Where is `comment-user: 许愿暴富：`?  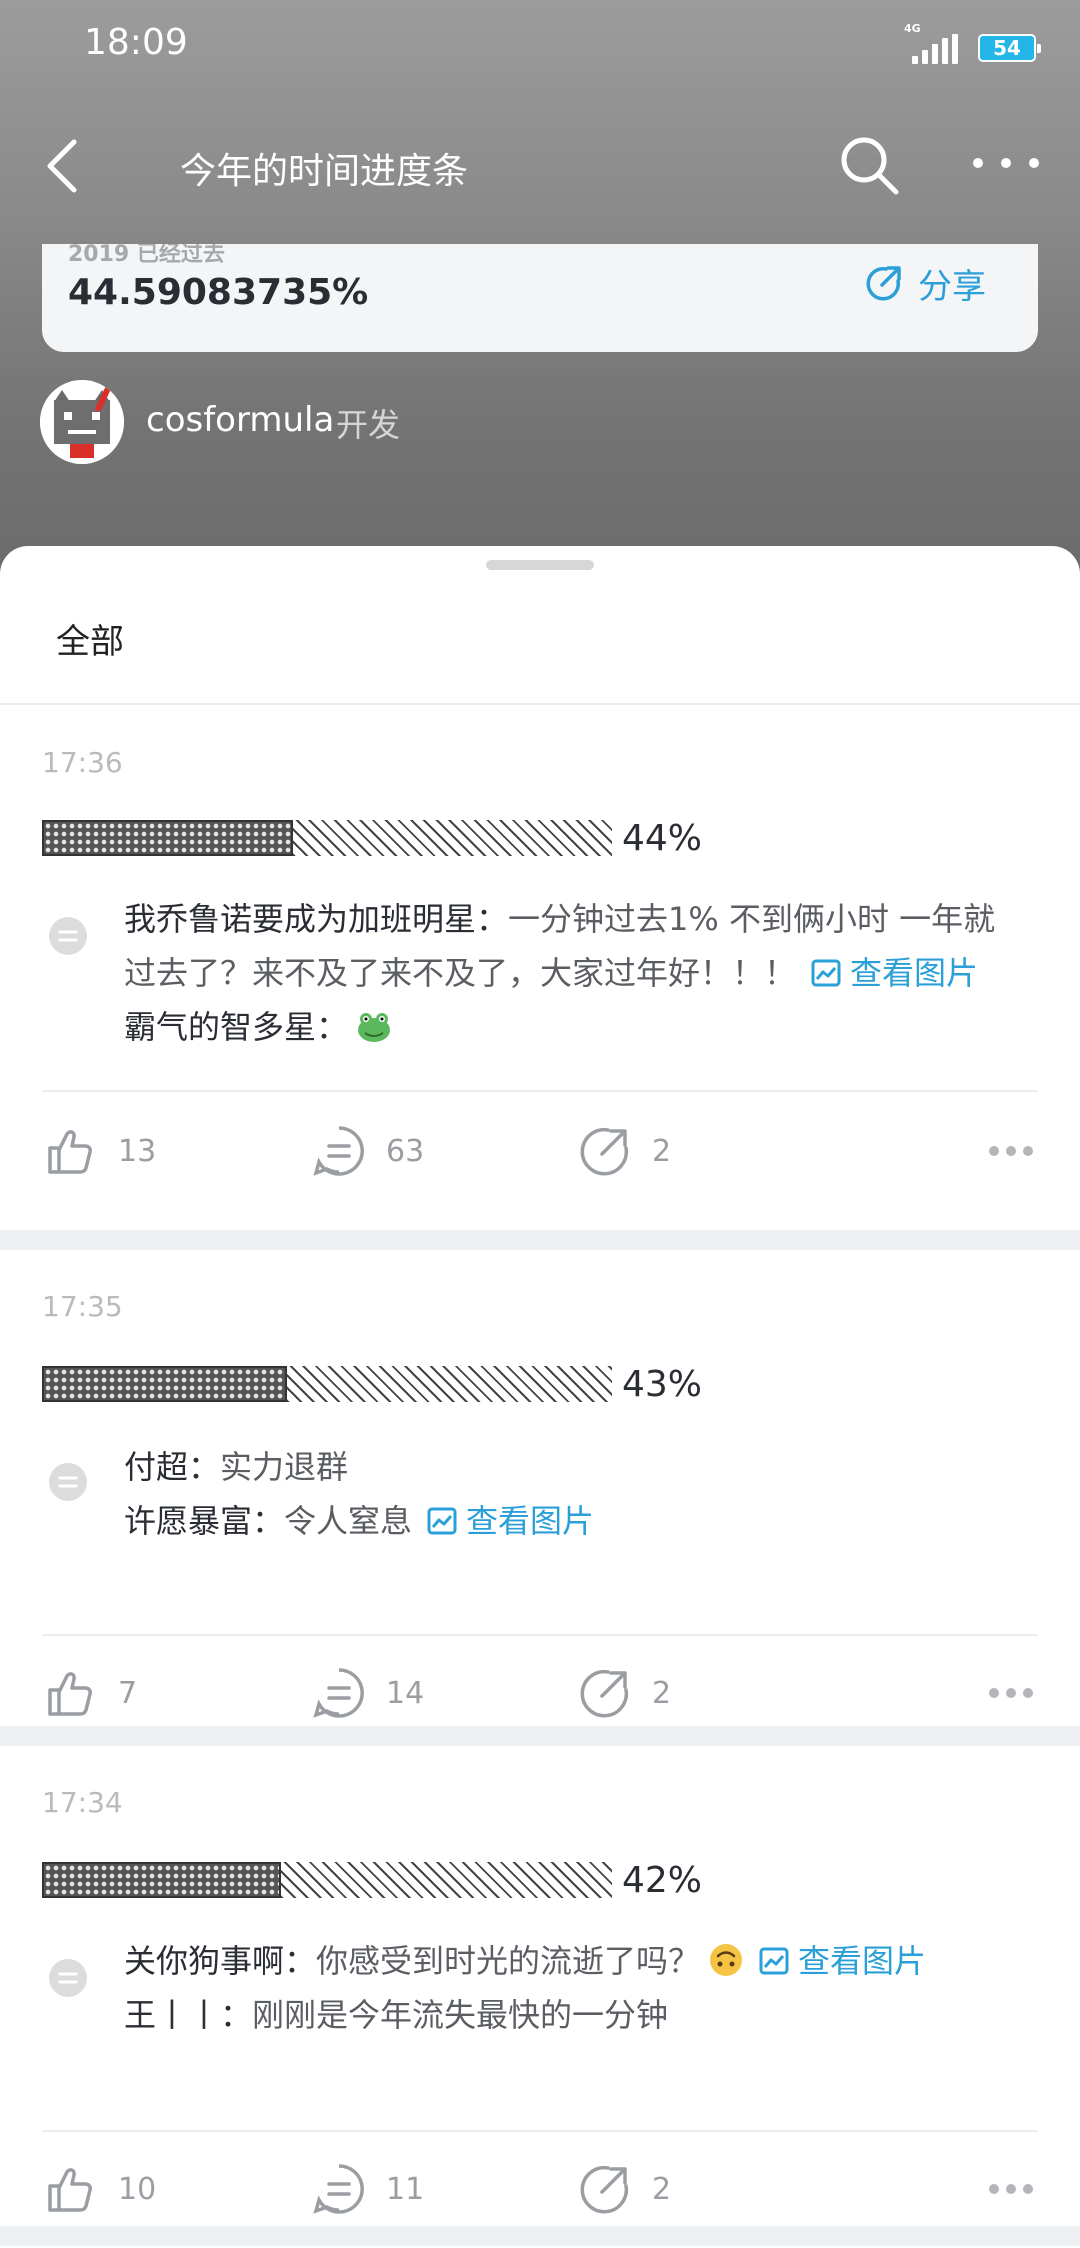 comment-user: 许愿暴富： is located at coordinates (204, 1521).